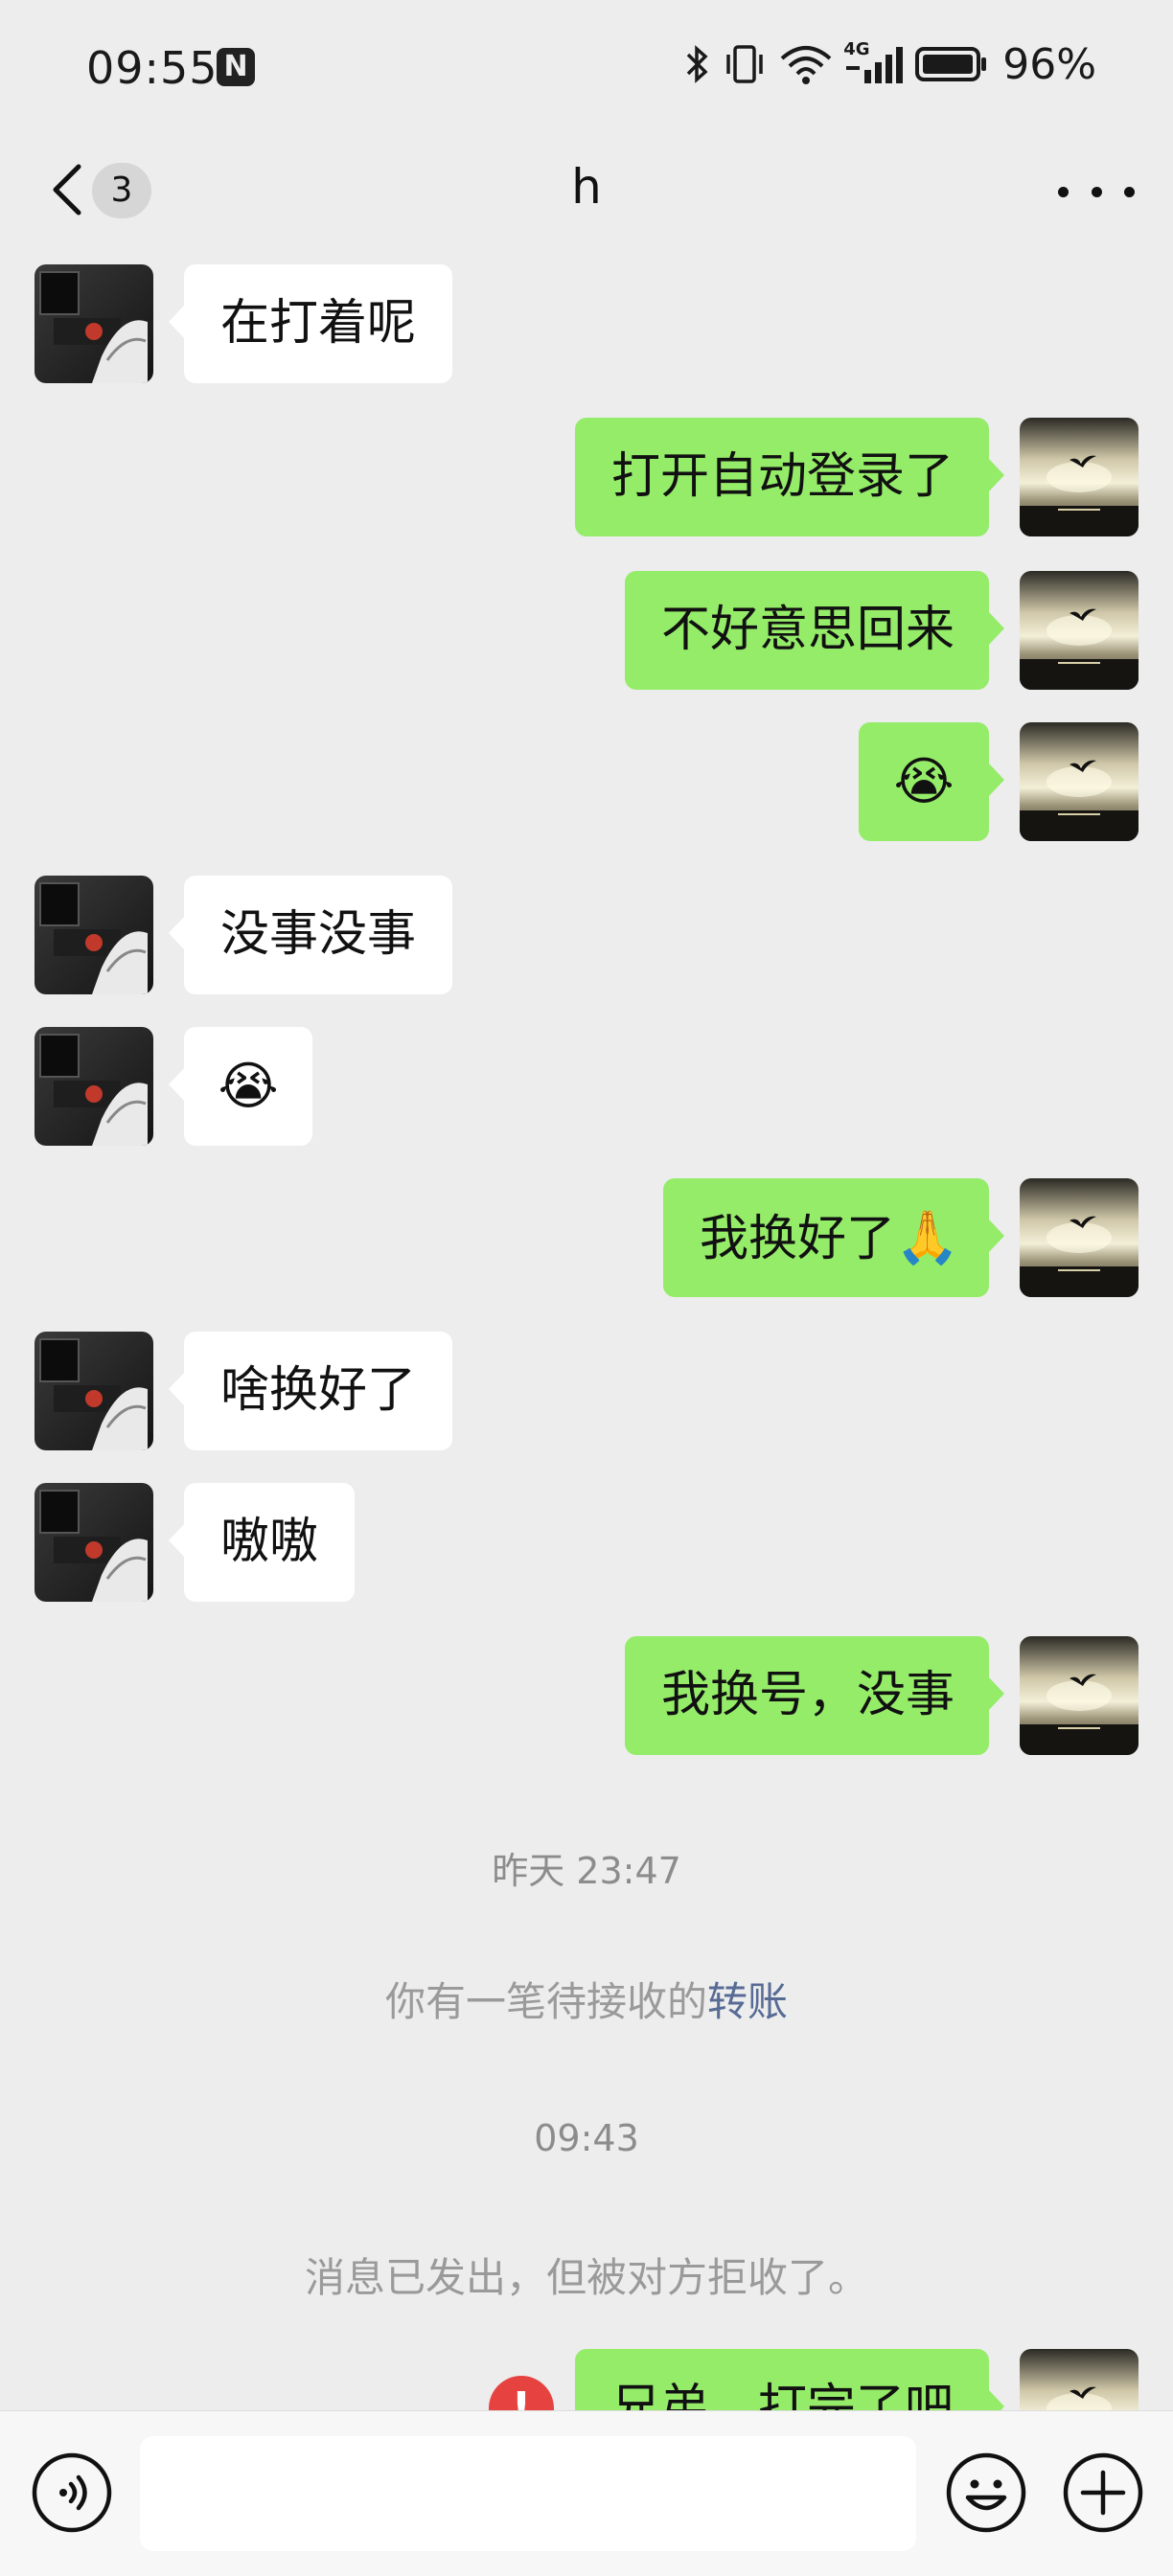 The image size is (1173, 2576). I want to click on incoming-message-bubble: 嗷嗷, so click(262, 1542).